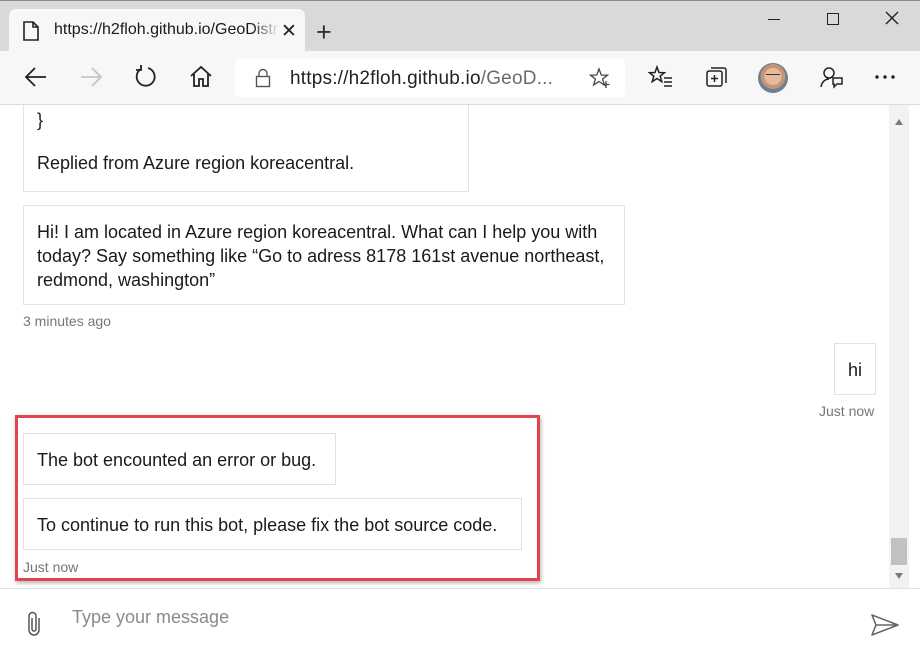 The image size is (920, 667). Describe the element at coordinates (774, 19) in the screenshot. I see `minimize-window-icon` at that location.